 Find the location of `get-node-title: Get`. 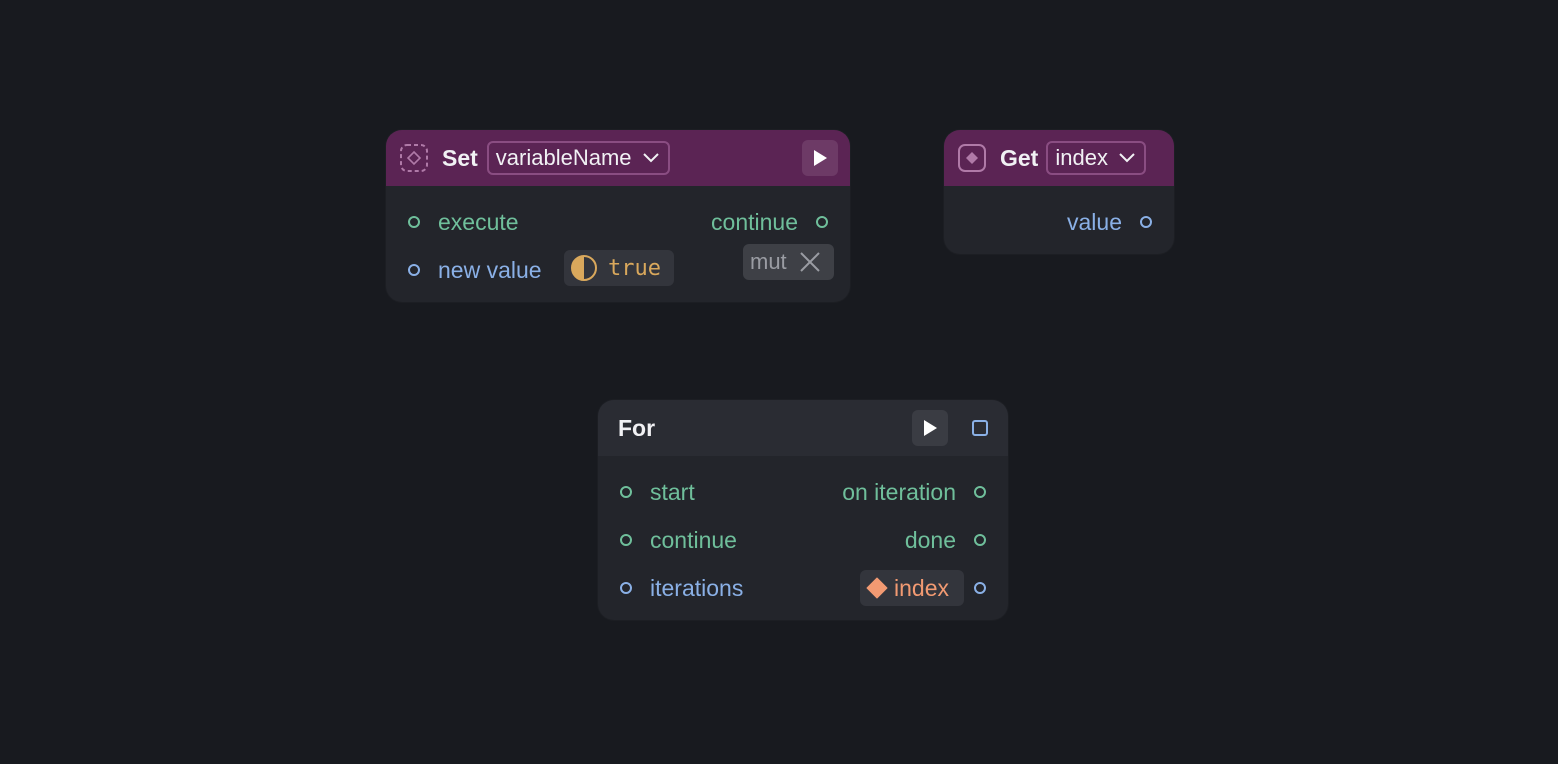

get-node-title: Get is located at coordinates (1019, 157).